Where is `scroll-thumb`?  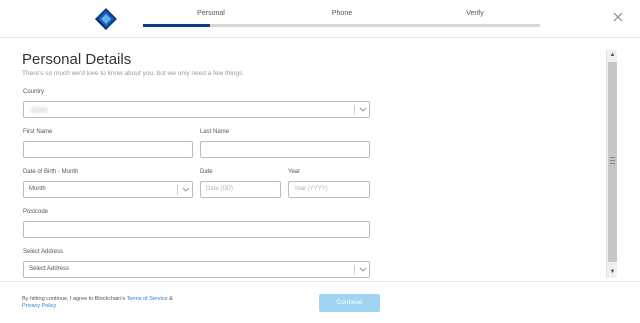 scroll-thumb is located at coordinates (612, 162).